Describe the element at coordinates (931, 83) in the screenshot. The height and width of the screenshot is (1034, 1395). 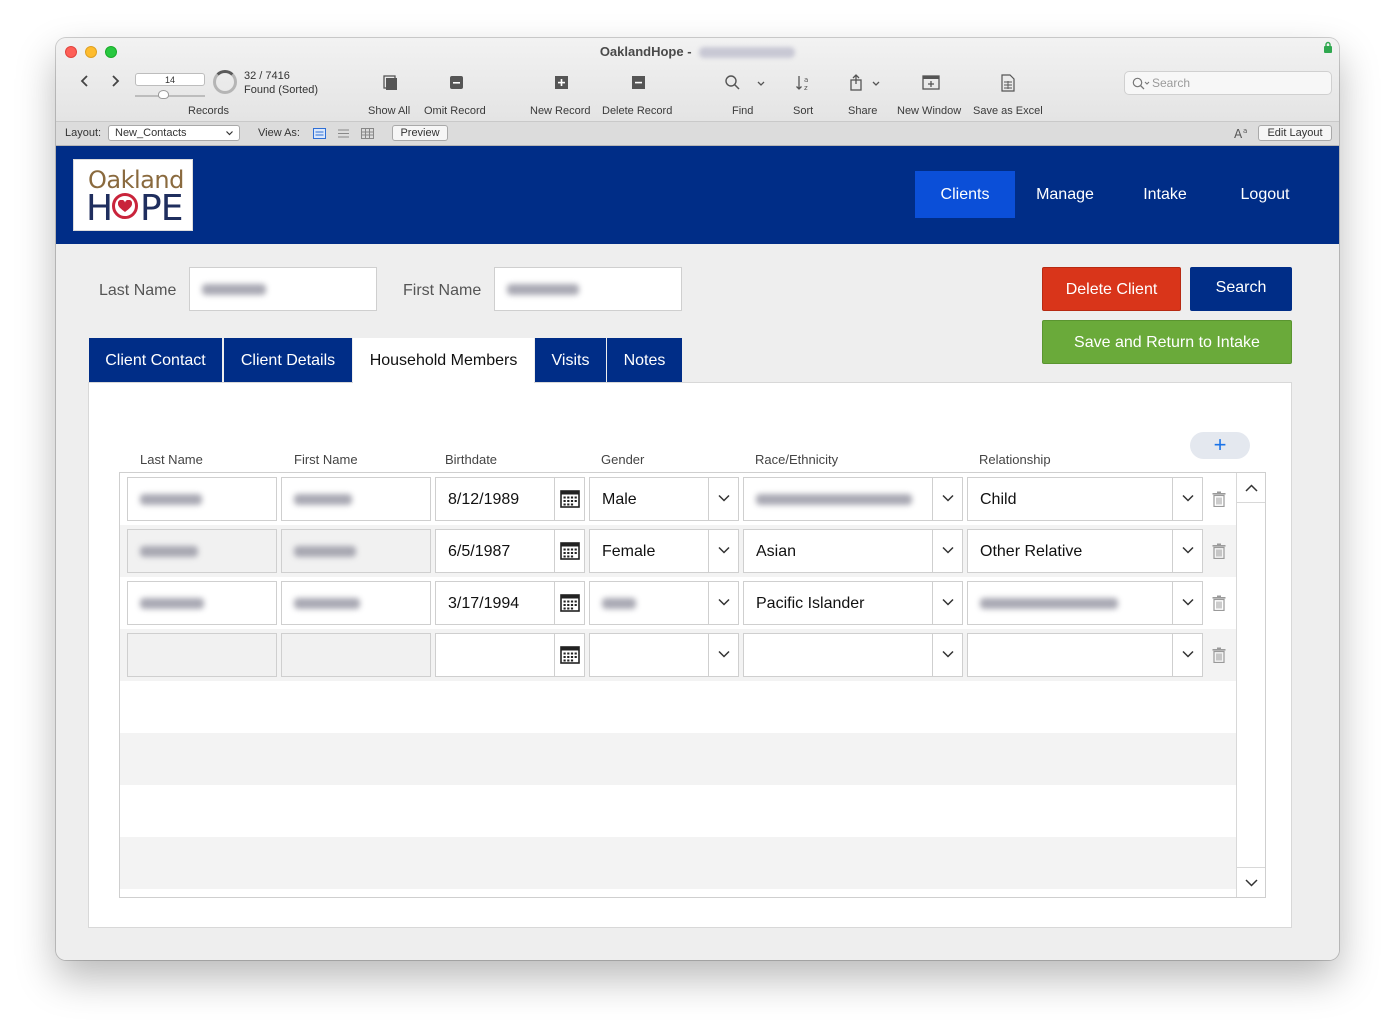
I see `new-window-icon` at that location.